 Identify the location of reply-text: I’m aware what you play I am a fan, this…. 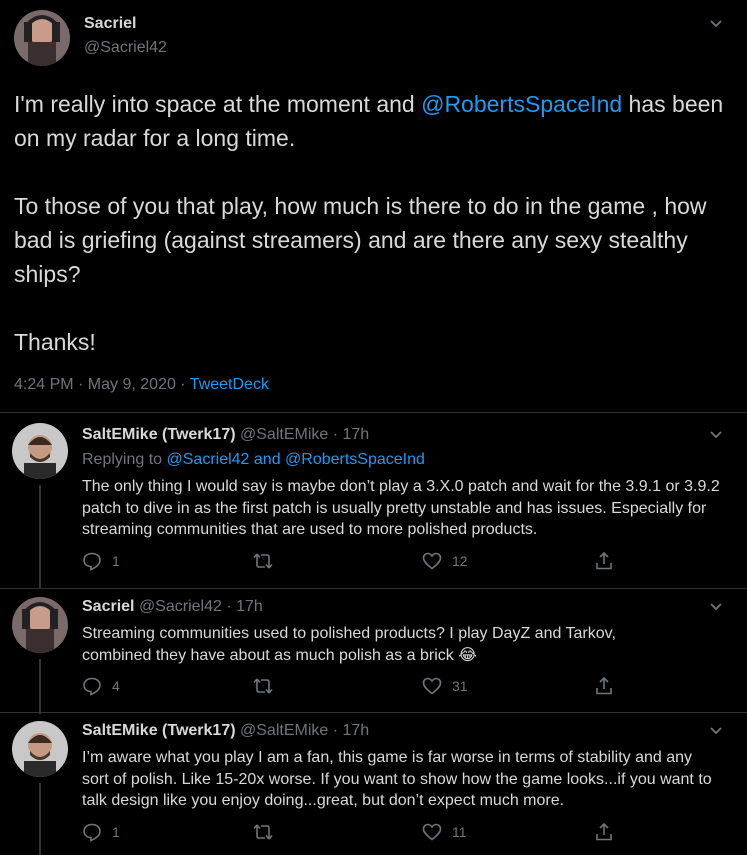
(397, 779).